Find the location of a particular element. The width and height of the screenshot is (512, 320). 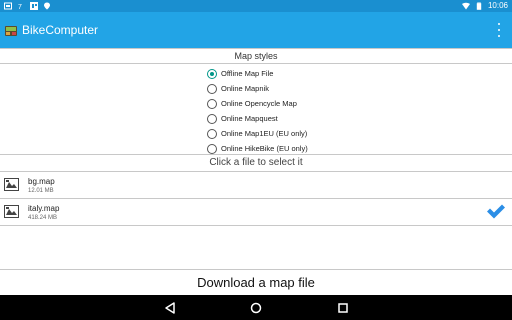

gallery-icon is located at coordinates (34, 6).